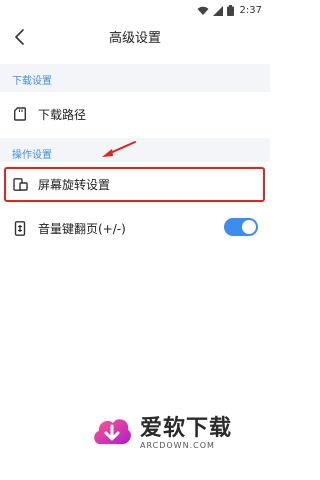 The image size is (320, 480). What do you see at coordinates (74, 185) in the screenshot?
I see `settings-row-label: 屏幕旋转设置` at bounding box center [74, 185].